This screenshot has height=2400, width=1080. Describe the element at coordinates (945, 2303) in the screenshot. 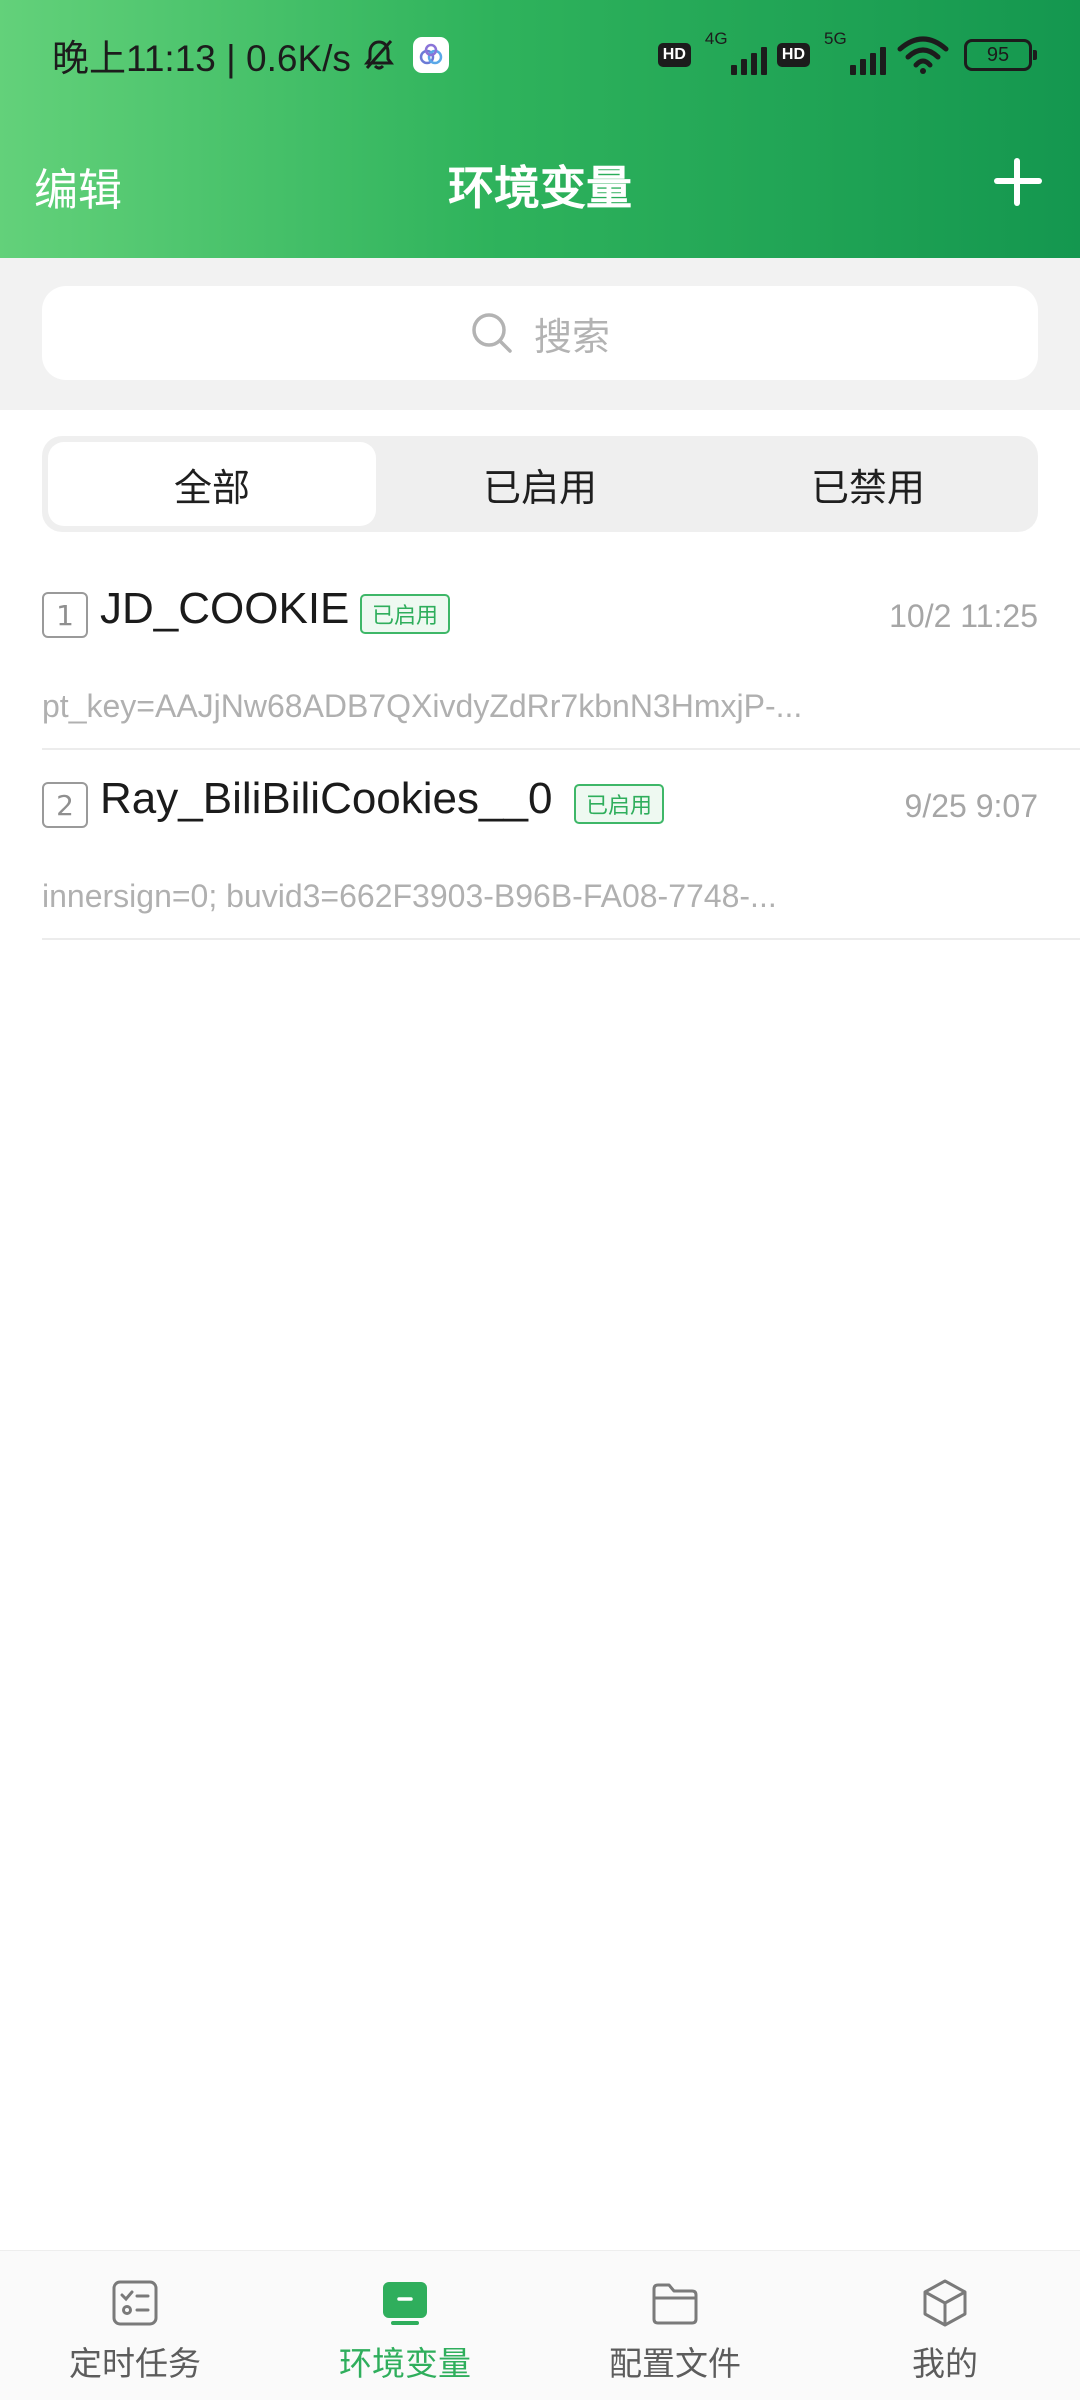

I see `cube-icon` at that location.